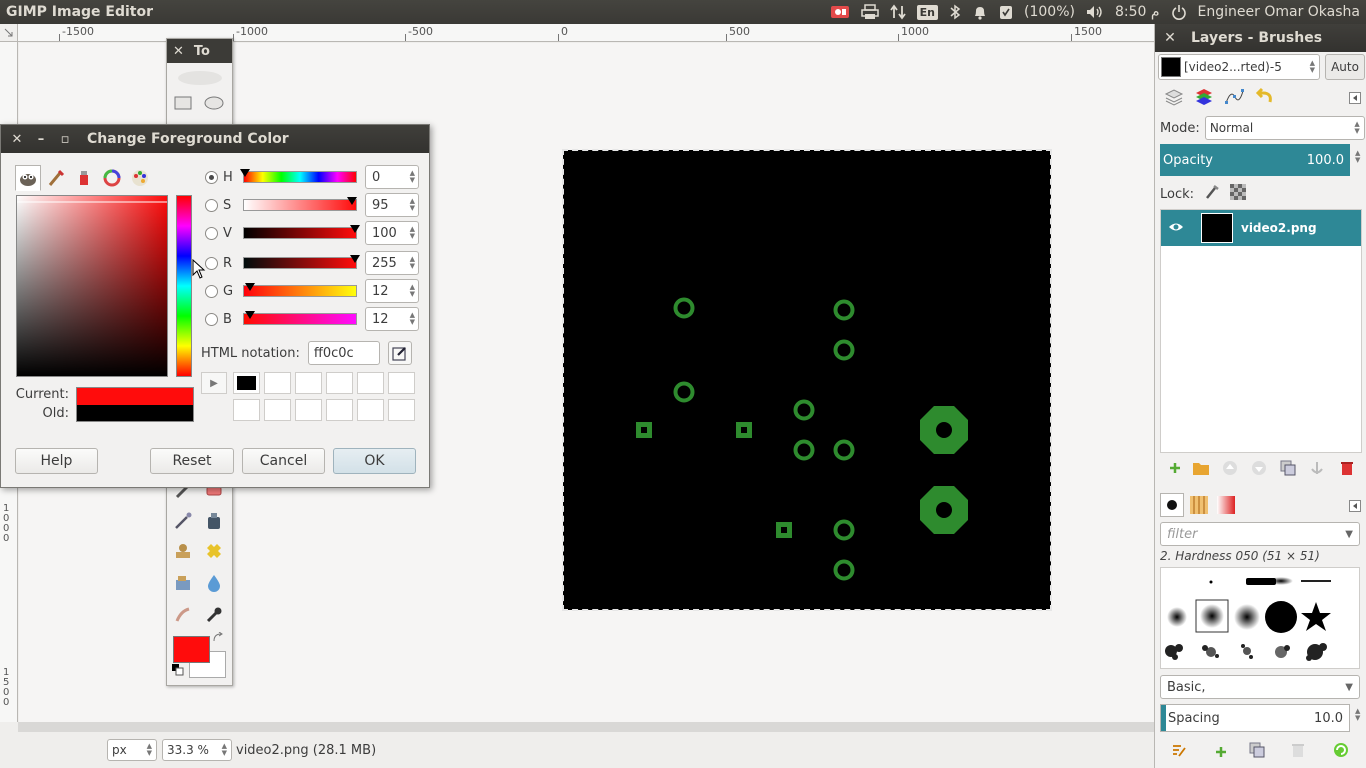 This screenshot has height=768, width=1366. I want to click on blue-spinbox: 12 ▲ ▼, so click(392, 319).